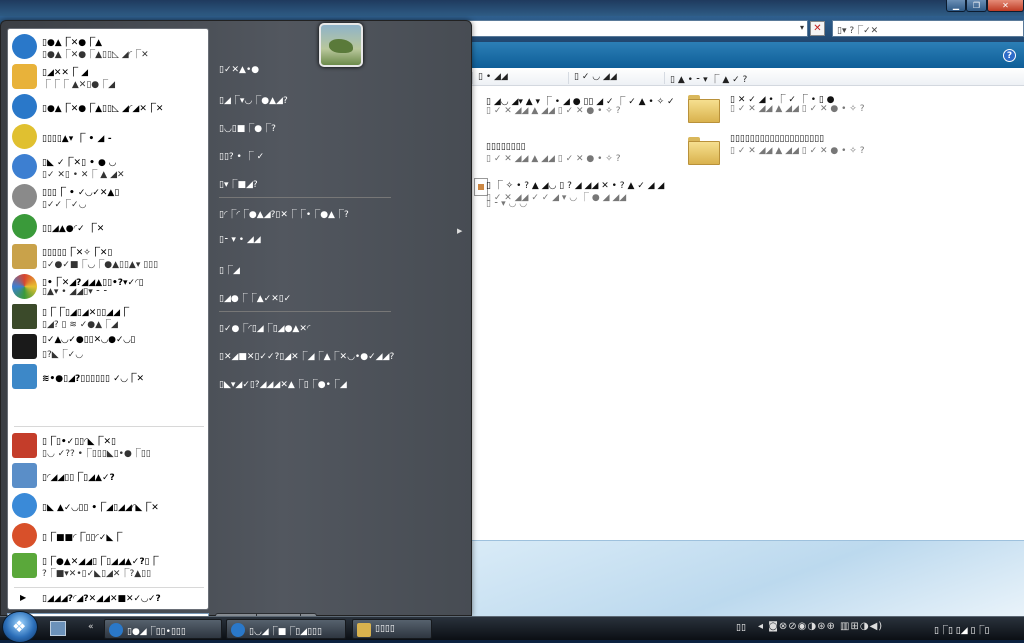 Image resolution: width=1024 pixels, height=643 pixels. Describe the element at coordinates (255, 297) in the screenshot. I see `right-link-connect-to: ▯◢●⎾⎾▲✓✕▯✓` at that location.